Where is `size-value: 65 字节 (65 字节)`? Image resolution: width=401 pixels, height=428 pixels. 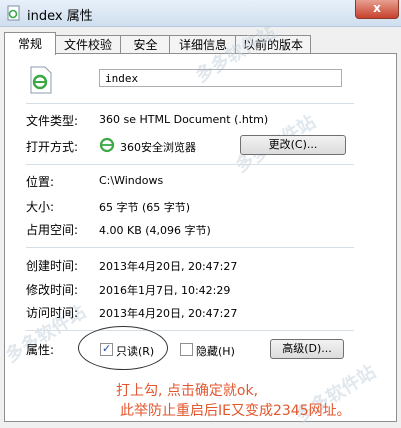 size-value: 65 字节 (65 字节) is located at coordinates (145, 207).